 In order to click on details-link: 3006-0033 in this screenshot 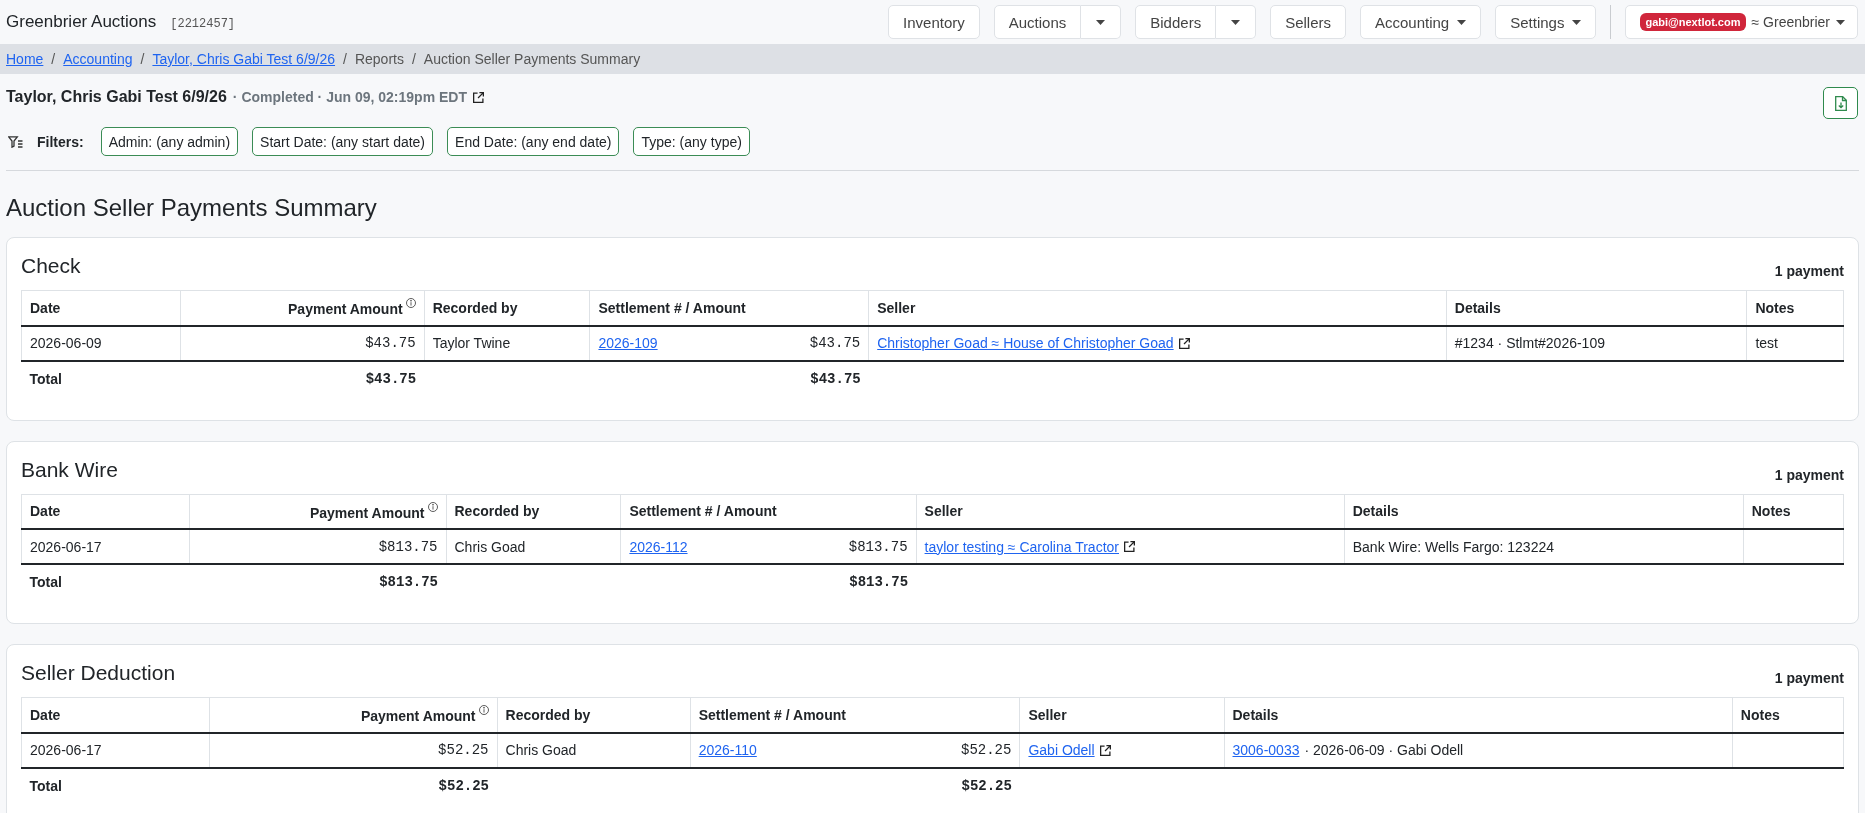, I will do `click(1266, 750)`.